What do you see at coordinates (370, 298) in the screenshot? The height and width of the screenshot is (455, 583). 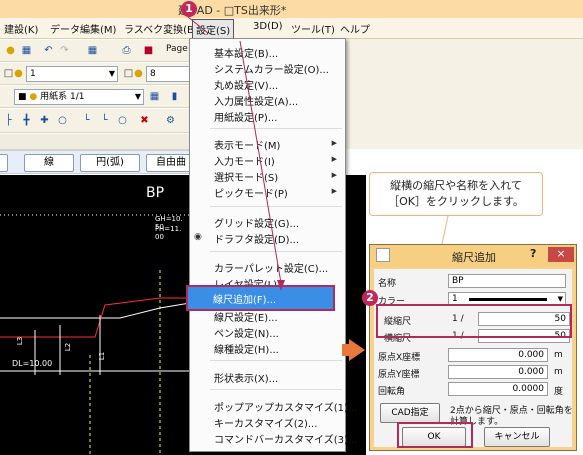 I see `step2-badge: 2` at bounding box center [370, 298].